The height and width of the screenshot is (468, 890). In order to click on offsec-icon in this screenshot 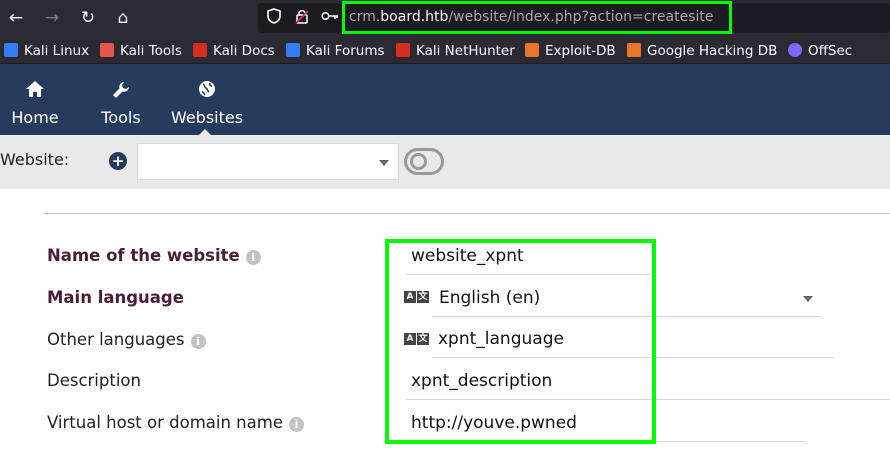, I will do `click(795, 50)`.